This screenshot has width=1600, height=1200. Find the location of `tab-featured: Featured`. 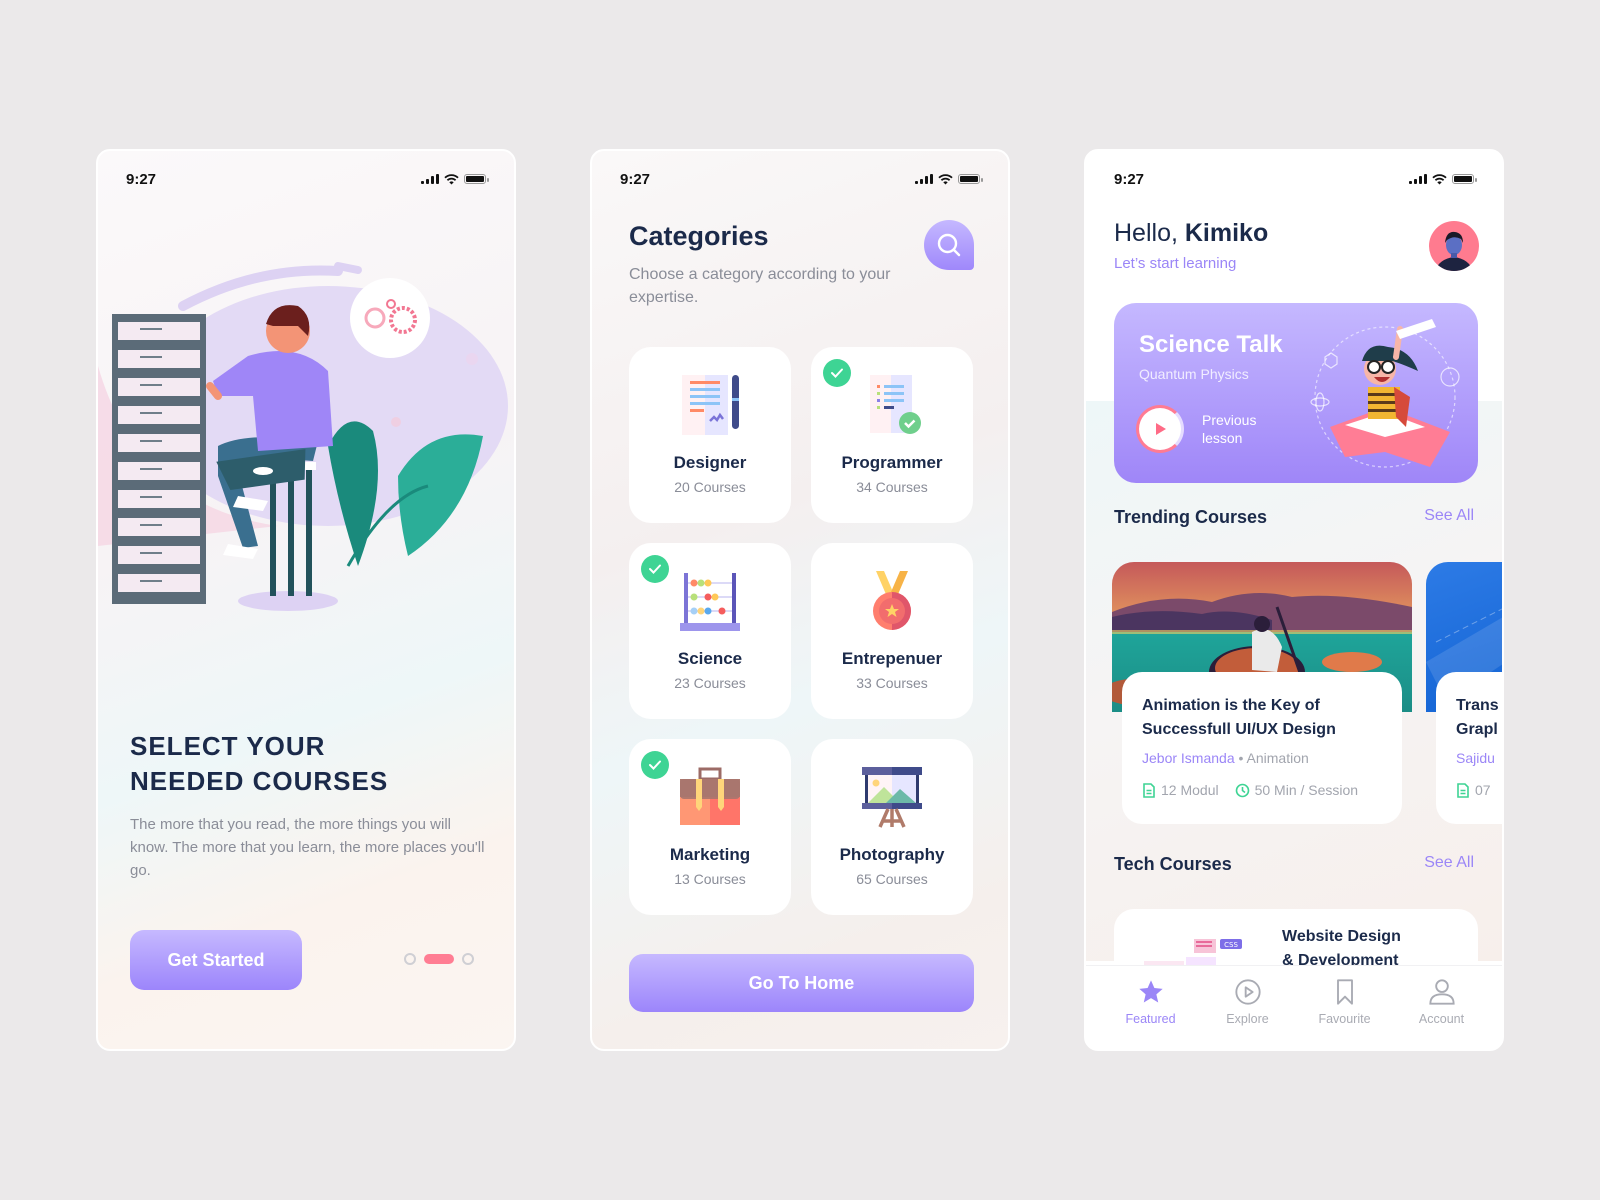

tab-featured: Featured is located at coordinates (1151, 1007).